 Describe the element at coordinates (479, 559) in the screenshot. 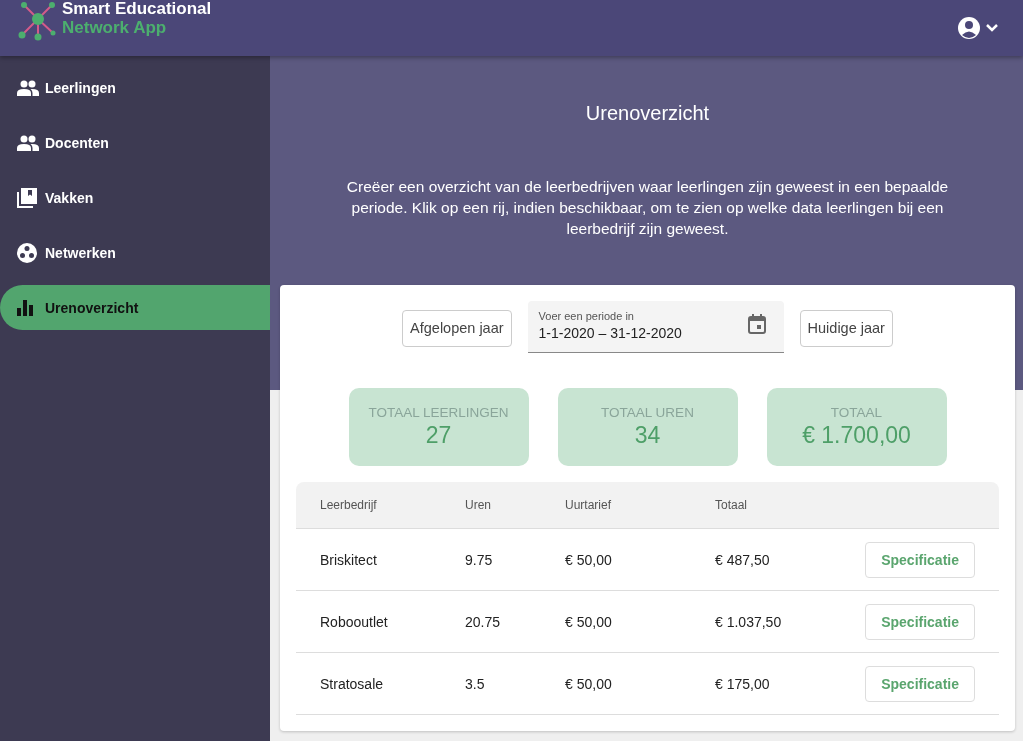

I see `table-cell-text: 9.75` at that location.